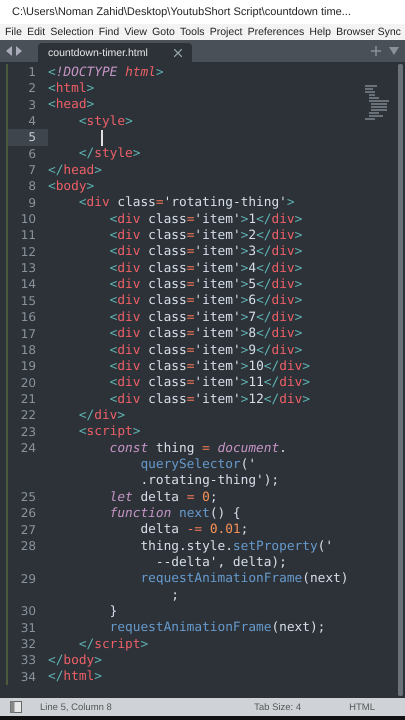 The height and width of the screenshot is (720, 405). What do you see at coordinates (32, 186) in the screenshot?
I see `line-number: 8` at bounding box center [32, 186].